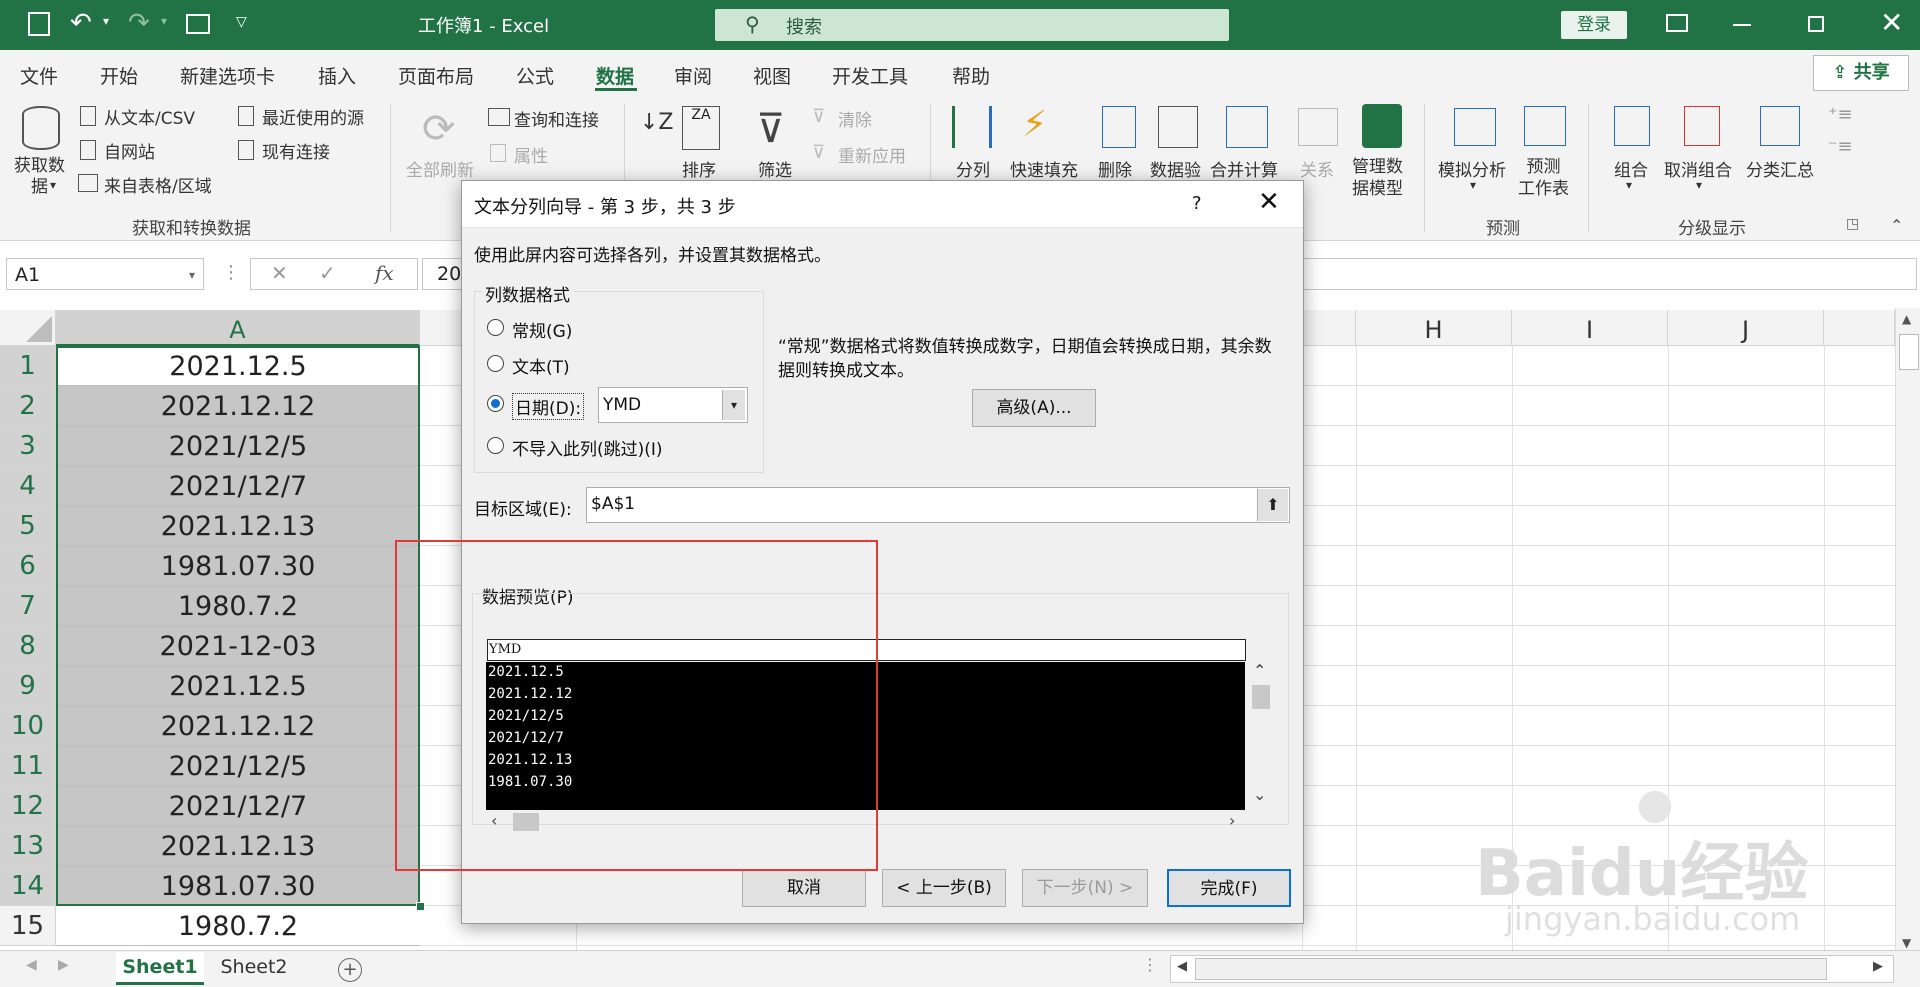  I want to click on queries-connections-button: 查询和连接, so click(556, 118).